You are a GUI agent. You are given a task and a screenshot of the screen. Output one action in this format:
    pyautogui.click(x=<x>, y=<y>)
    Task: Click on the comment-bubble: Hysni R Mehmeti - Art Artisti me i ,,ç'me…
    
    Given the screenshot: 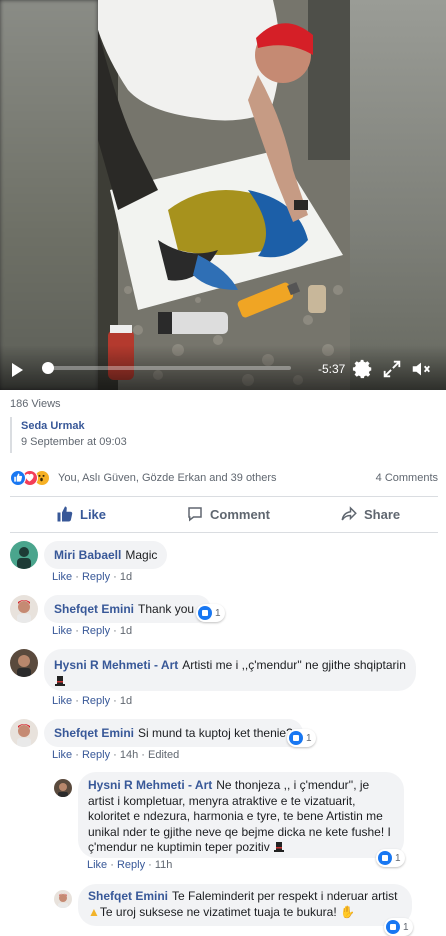 What is the action you would take?
    pyautogui.click(x=230, y=670)
    